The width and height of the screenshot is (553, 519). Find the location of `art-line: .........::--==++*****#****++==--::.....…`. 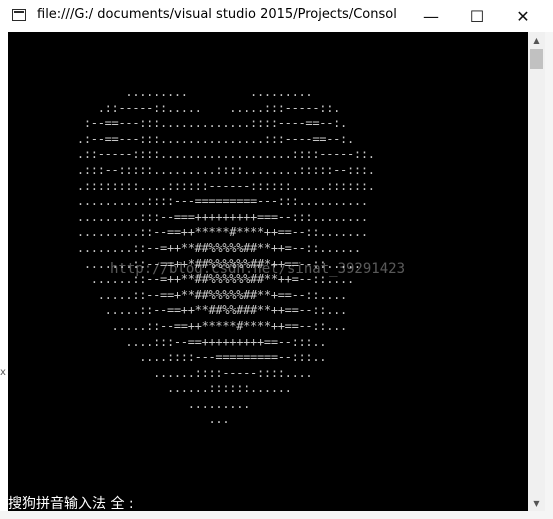

art-line: .........::--==++*****#****++==--::.....… is located at coordinates (219, 232).